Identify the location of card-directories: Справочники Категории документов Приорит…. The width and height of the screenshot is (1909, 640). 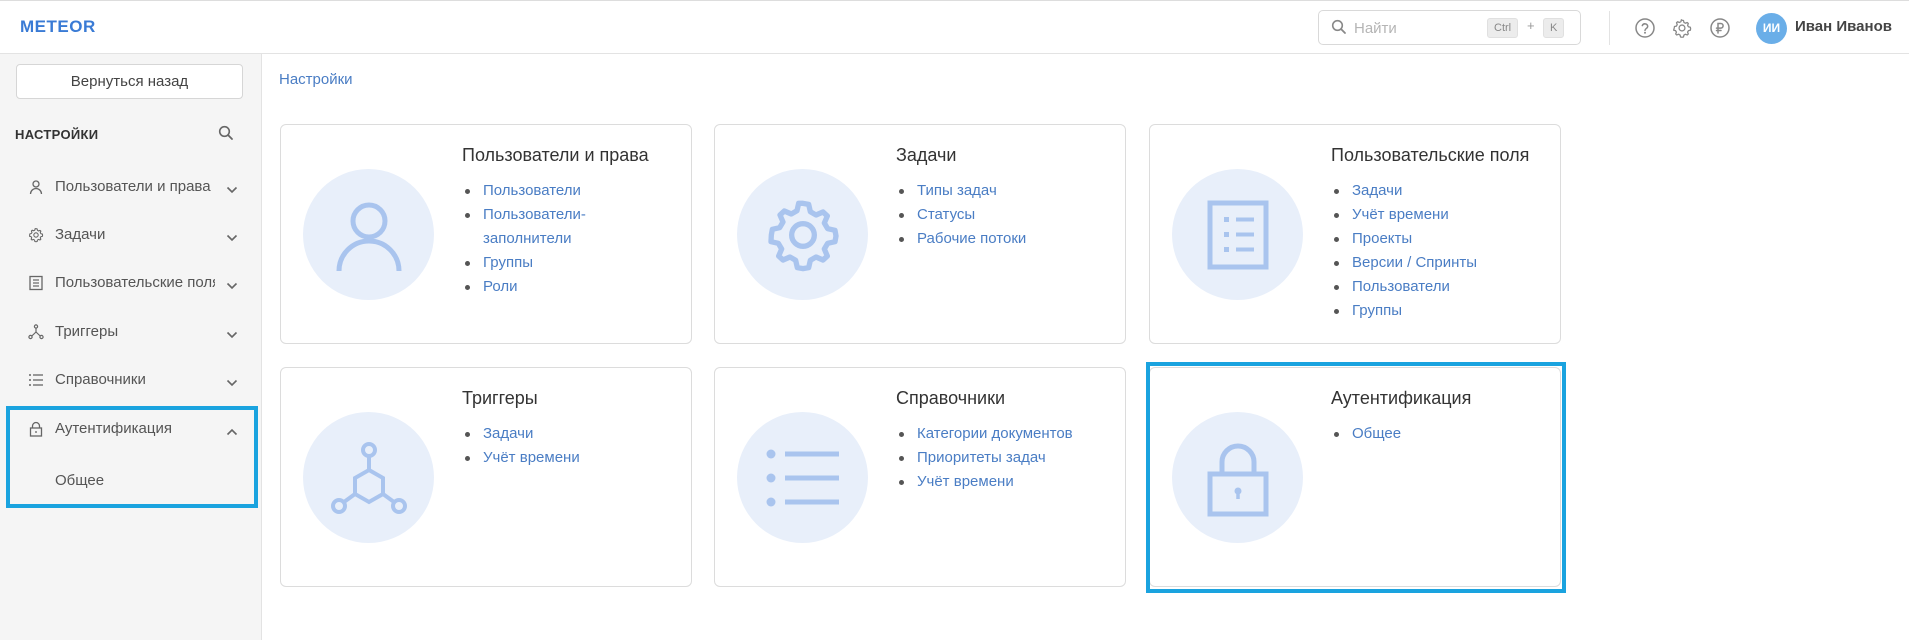
(920, 477).